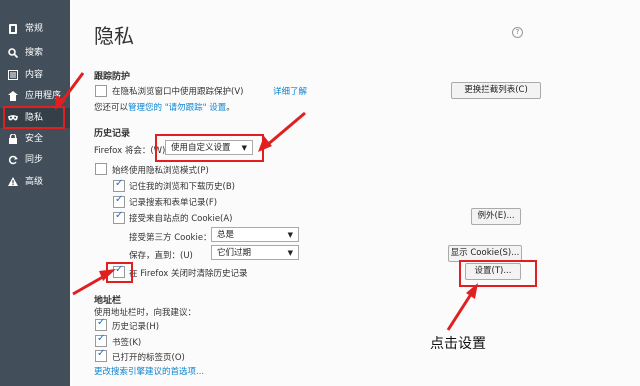 The width and height of the screenshot is (640, 386). What do you see at coordinates (282, 131) in the screenshot?
I see `arrow-to-mode-select` at bounding box center [282, 131].